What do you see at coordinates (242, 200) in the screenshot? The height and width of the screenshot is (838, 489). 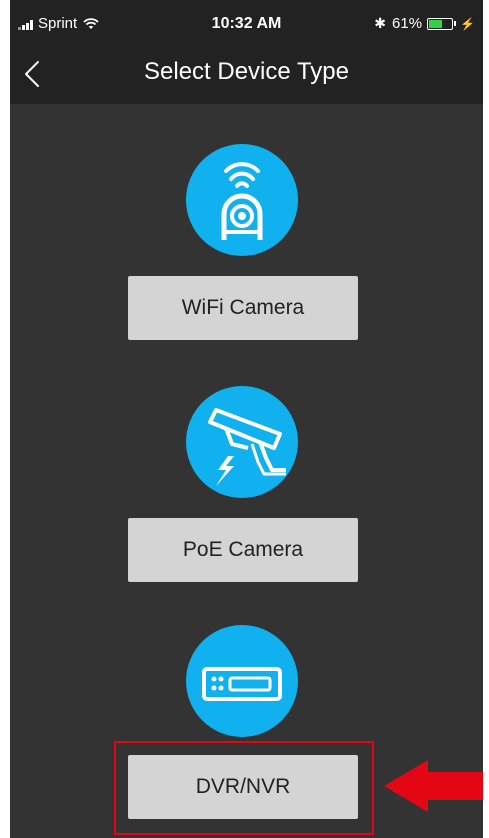 I see `wifi-camera-icon` at bounding box center [242, 200].